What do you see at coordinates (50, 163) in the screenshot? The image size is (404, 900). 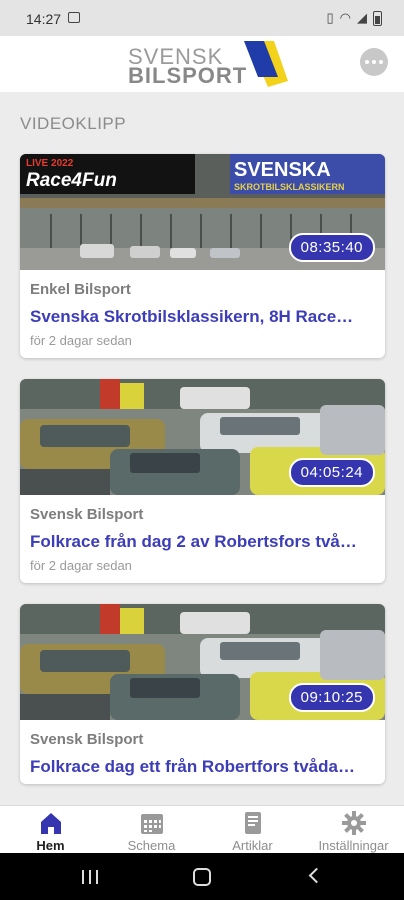 I see `thumb-live-label: LIVE 2022` at bounding box center [50, 163].